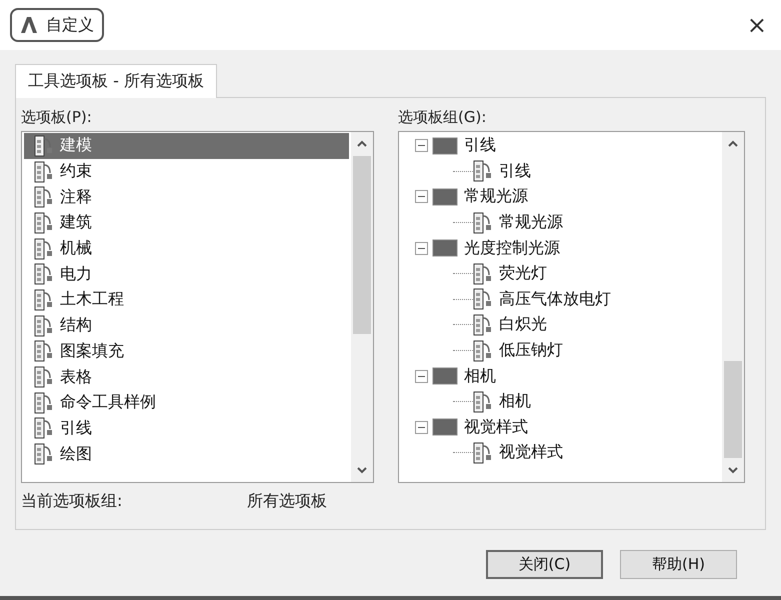 This screenshot has width=781, height=600. What do you see at coordinates (678, 564) in the screenshot?
I see `dialog-button: 帮助(H)` at bounding box center [678, 564].